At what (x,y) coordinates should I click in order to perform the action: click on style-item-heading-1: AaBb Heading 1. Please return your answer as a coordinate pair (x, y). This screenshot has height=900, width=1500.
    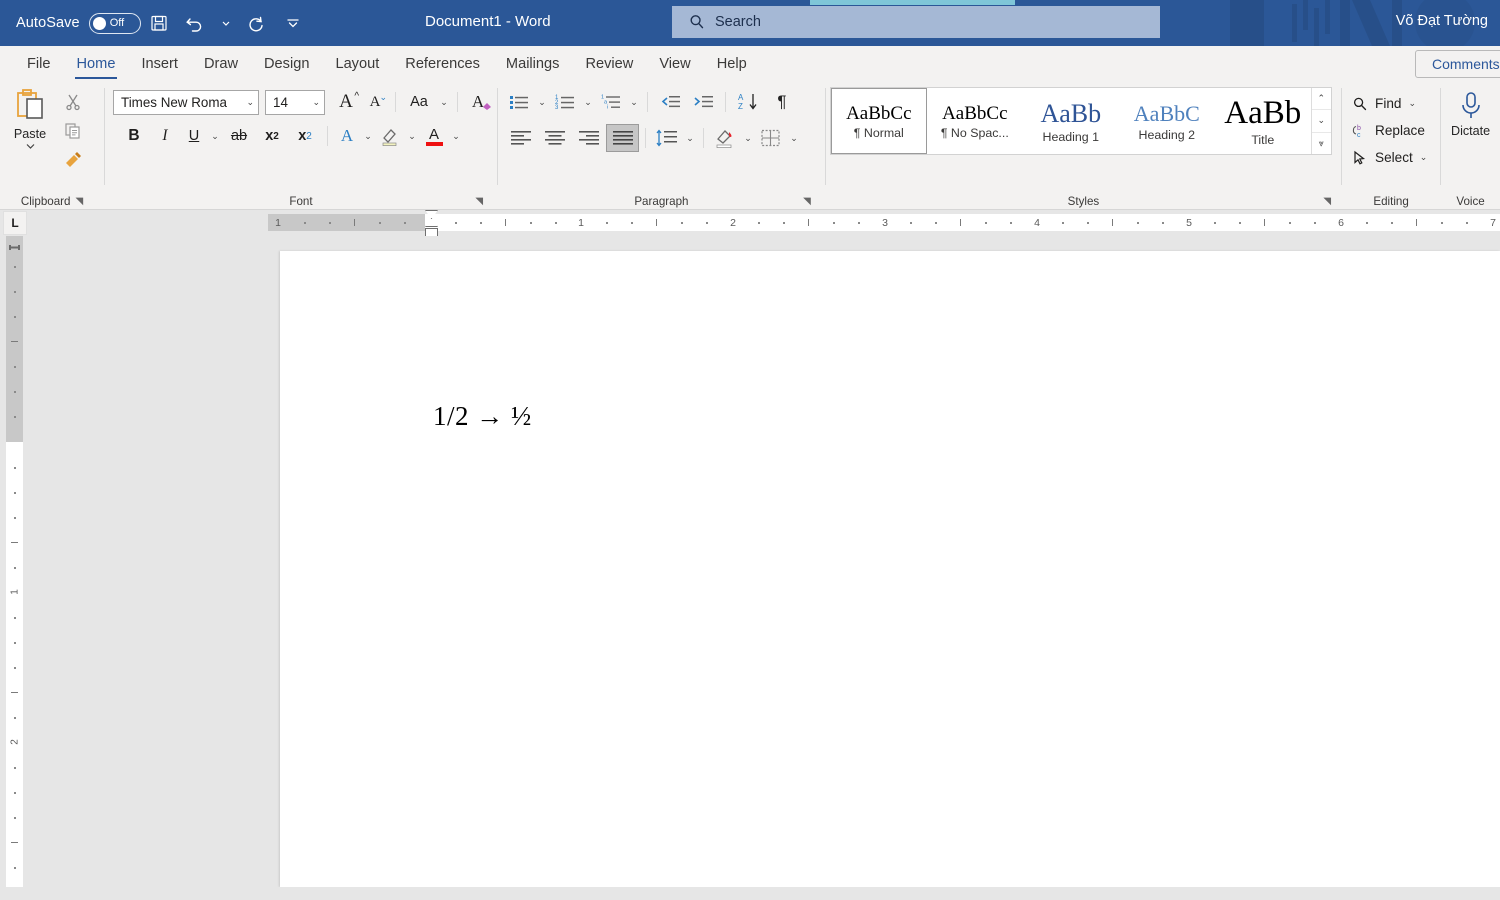
    Looking at the image, I should click on (1071, 121).